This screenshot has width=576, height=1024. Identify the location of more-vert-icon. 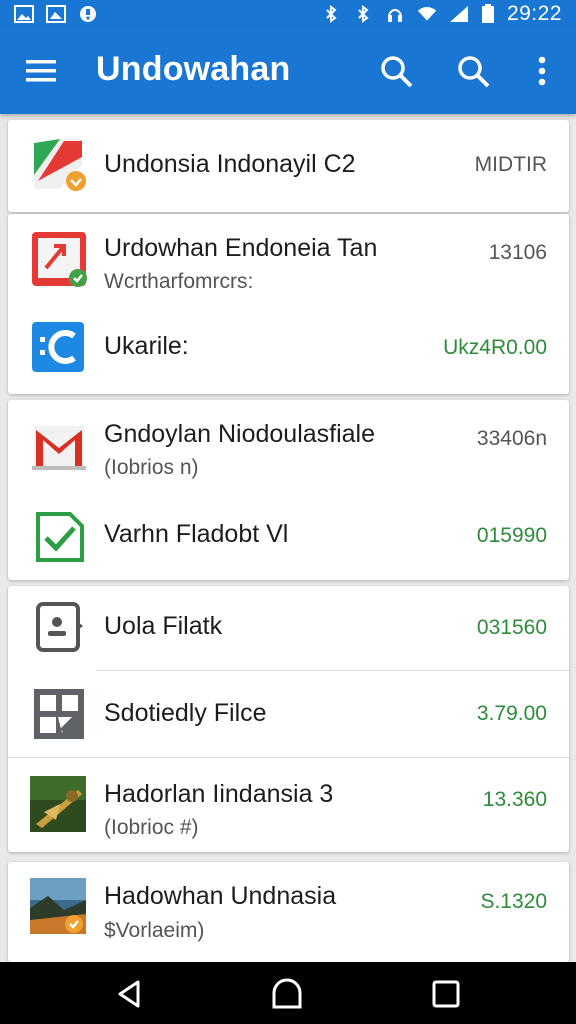
(542, 71).